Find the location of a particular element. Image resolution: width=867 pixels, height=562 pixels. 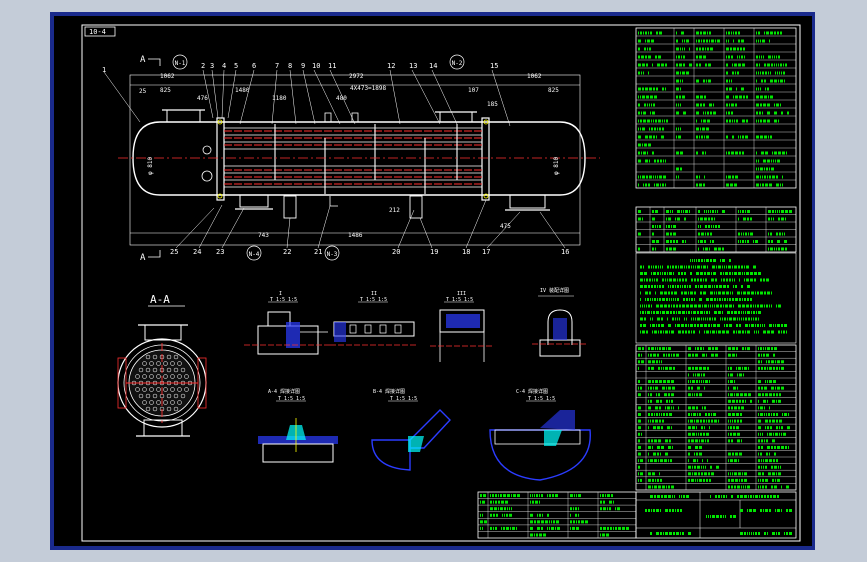

dim-right-top: 1062 is located at coordinates (534, 76).